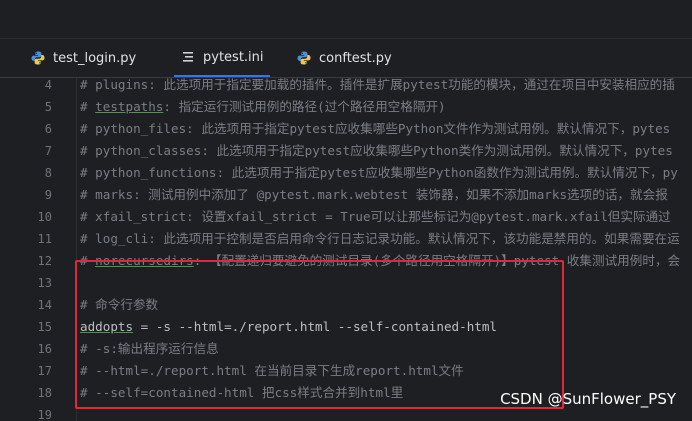 This screenshot has width=692, height=421. I want to click on line-number: 13, so click(44, 283).